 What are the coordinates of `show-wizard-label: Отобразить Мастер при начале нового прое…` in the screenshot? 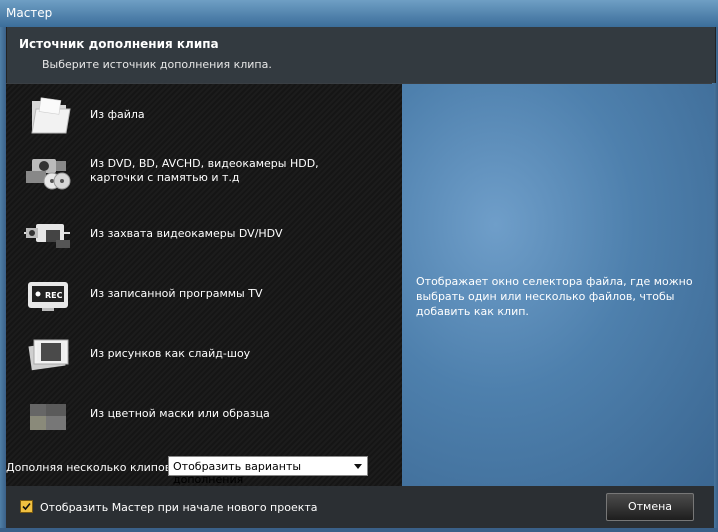 It's located at (179, 507).